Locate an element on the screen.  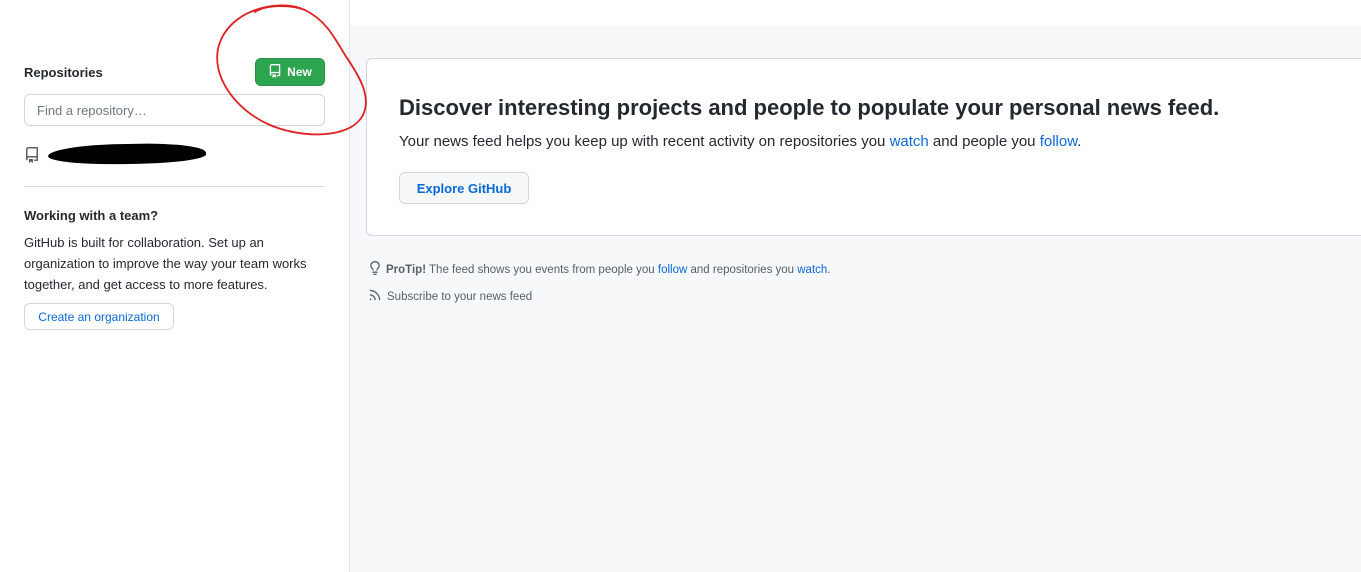
follow-link: follow is located at coordinates (1059, 141).